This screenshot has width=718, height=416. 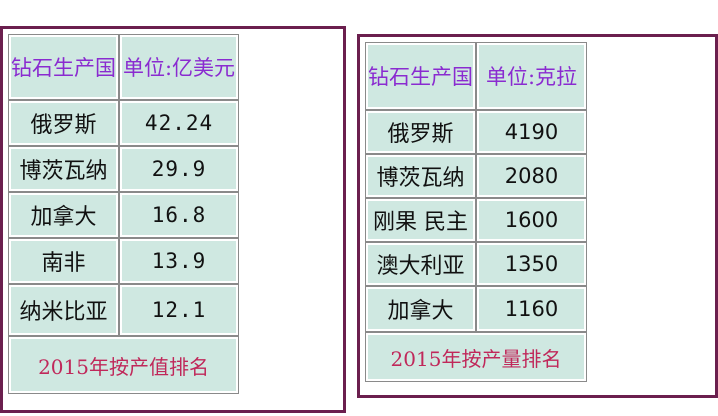 What do you see at coordinates (420, 264) in the screenshot?
I see `country-cell: 澳大利亚` at bounding box center [420, 264].